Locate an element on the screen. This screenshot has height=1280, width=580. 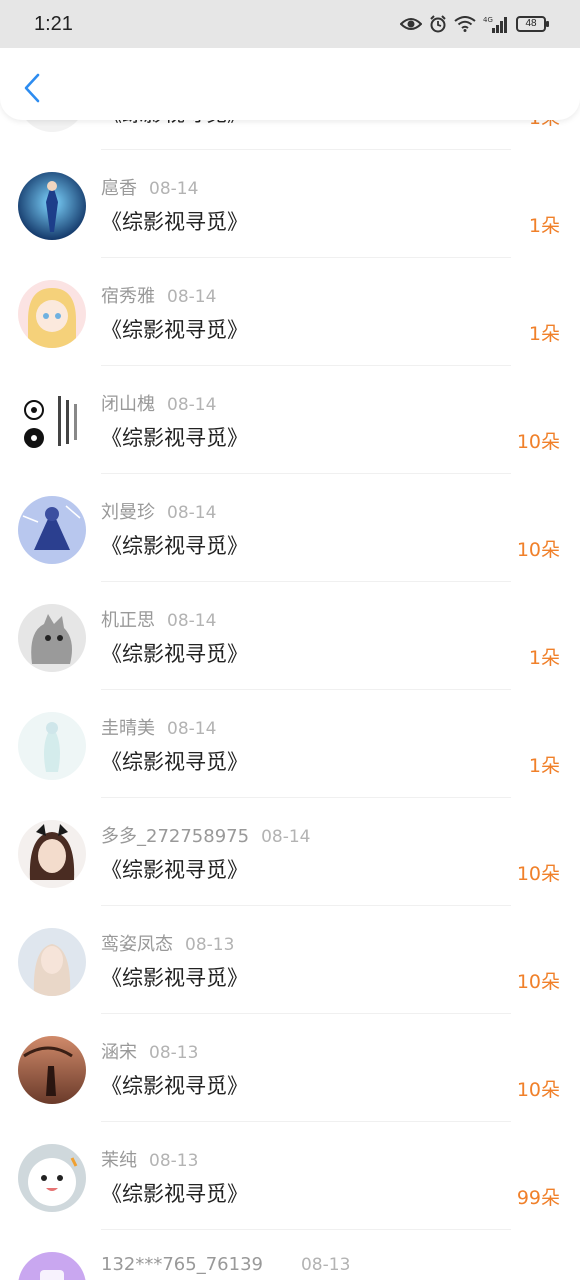
status-bar: 1:21 4G 48 is located at coordinates (290, 24).